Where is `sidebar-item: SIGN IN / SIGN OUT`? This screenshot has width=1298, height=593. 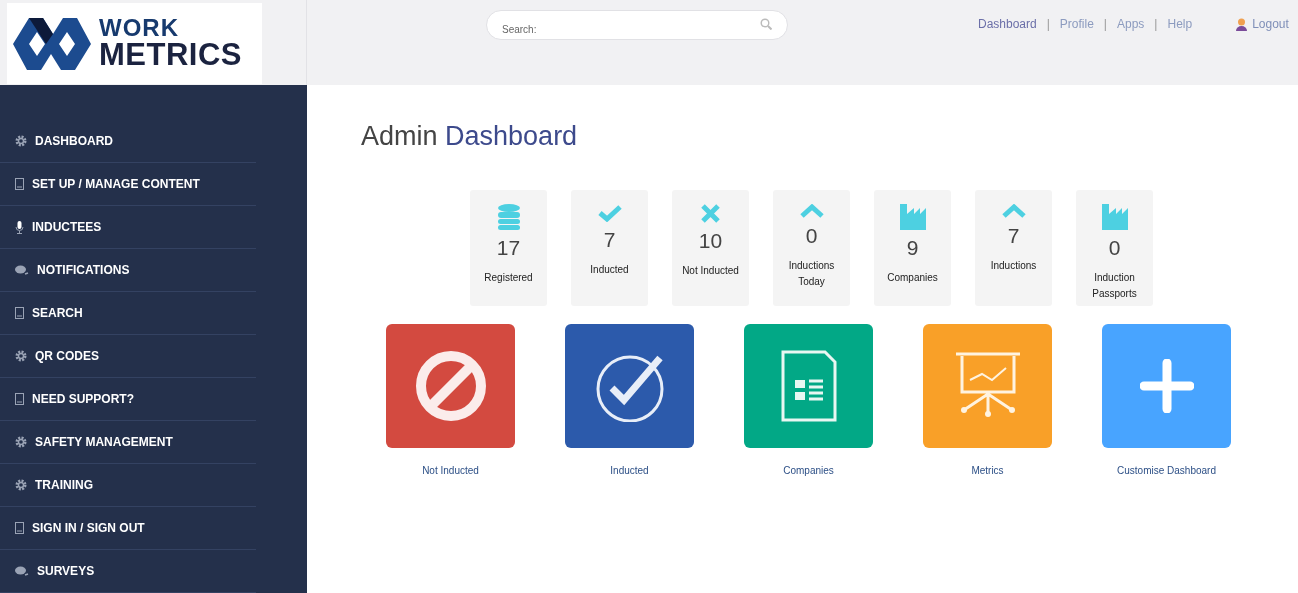
sidebar-item: SIGN IN / SIGN OUT is located at coordinates (128, 528).